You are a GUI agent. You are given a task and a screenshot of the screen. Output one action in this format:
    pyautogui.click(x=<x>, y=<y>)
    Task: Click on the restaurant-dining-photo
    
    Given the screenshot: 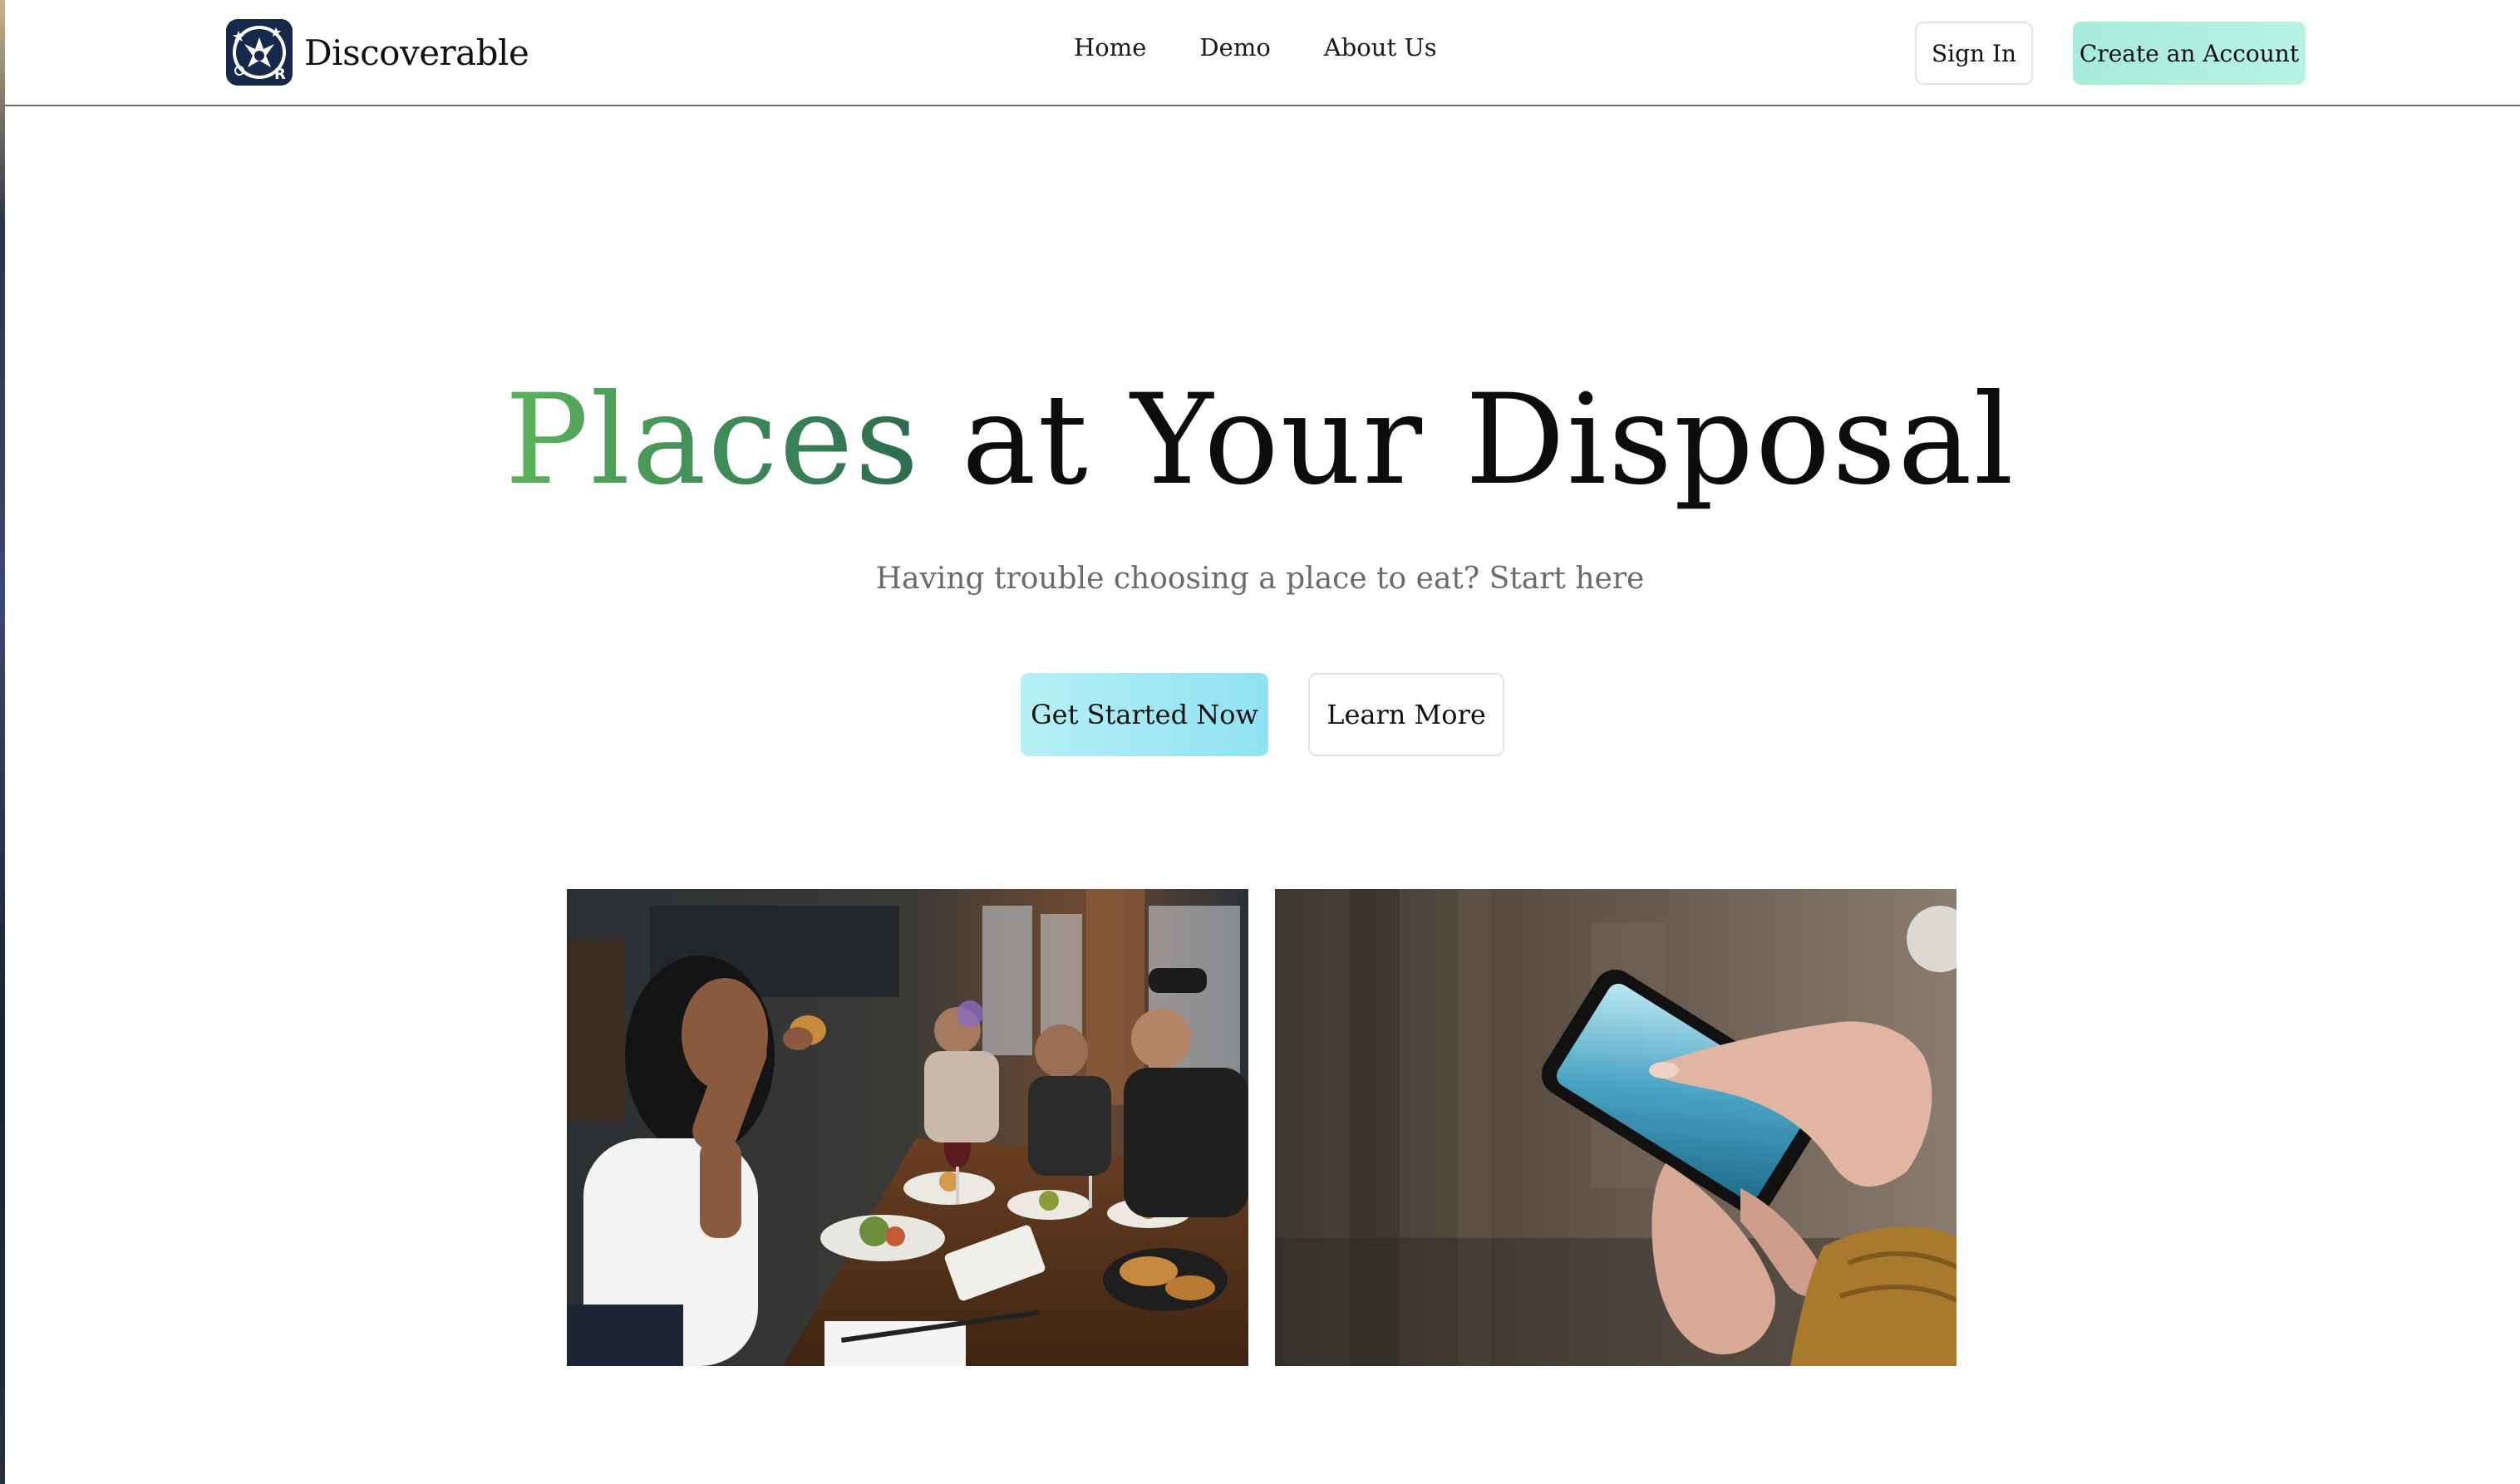 What is the action you would take?
    pyautogui.click(x=907, y=1127)
    